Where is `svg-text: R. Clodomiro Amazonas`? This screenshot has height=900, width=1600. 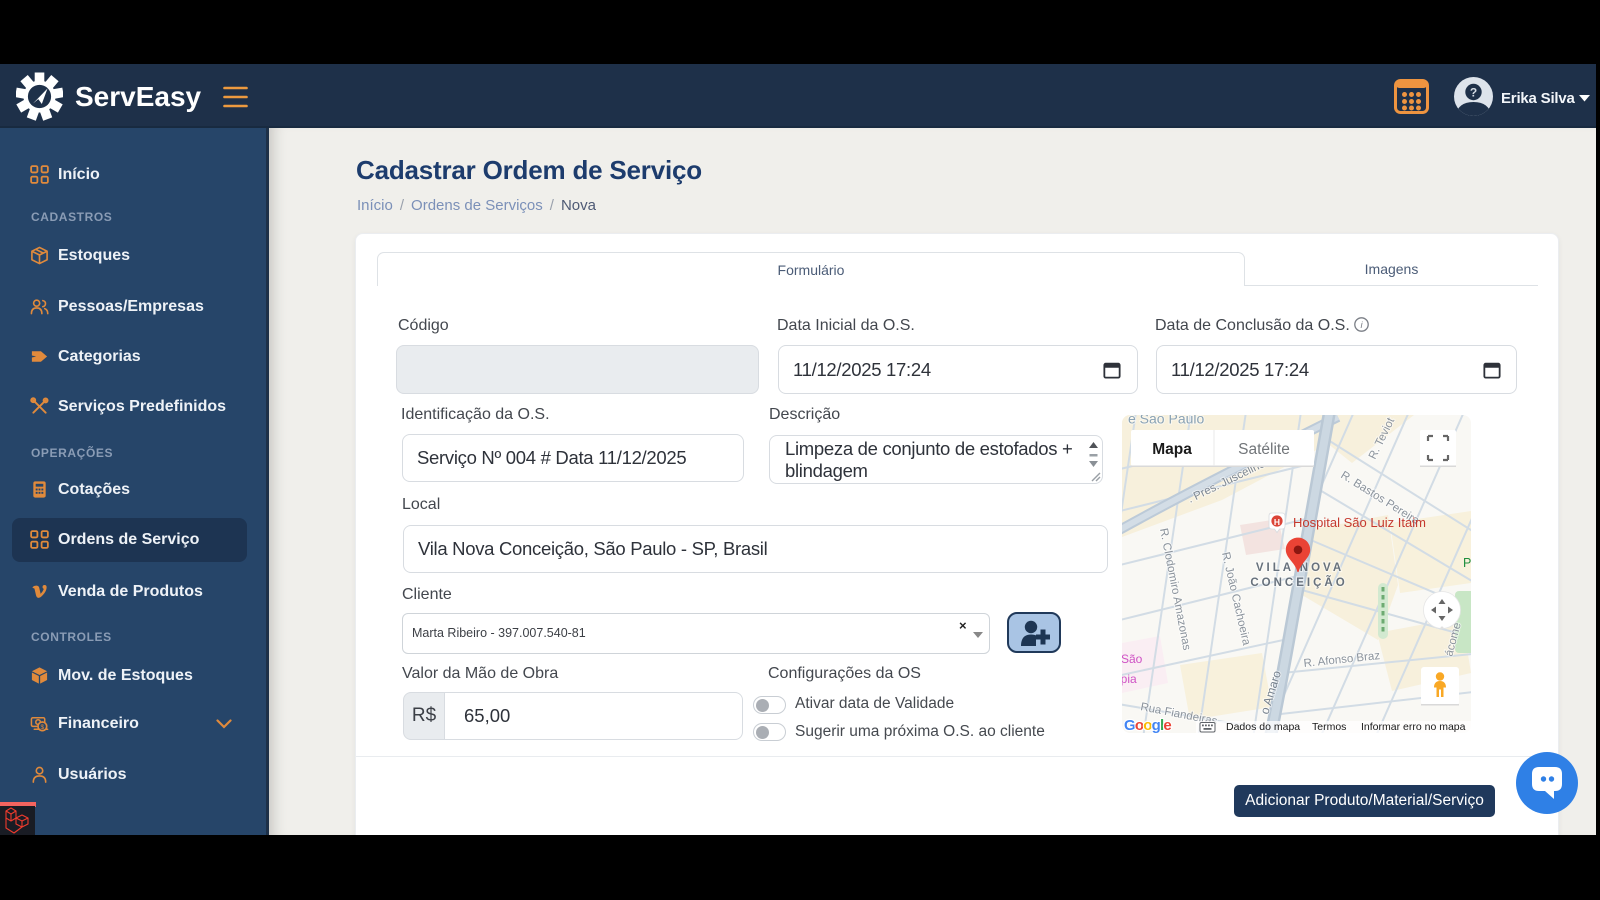 svg-text: R. Clodomiro Amazonas is located at coordinates (1174, 589).